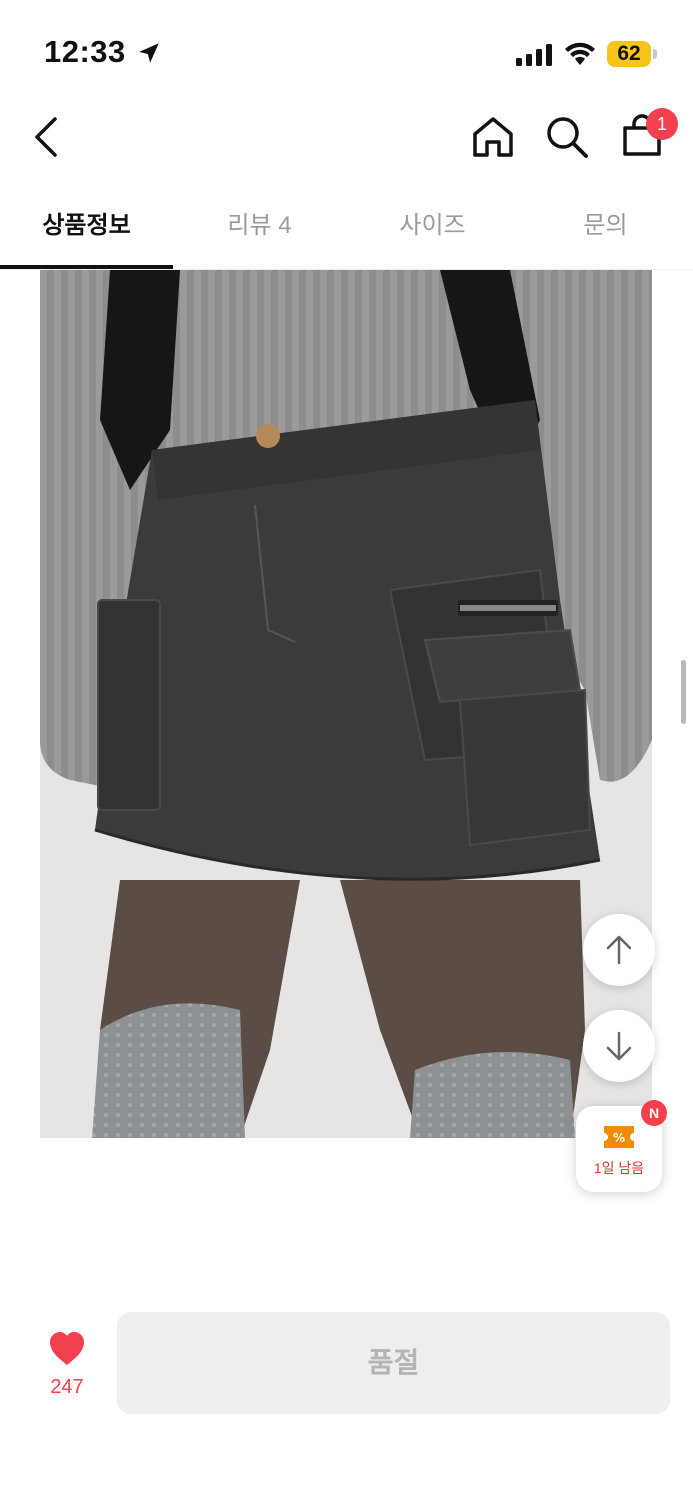  Describe the element at coordinates (67, 1387) in the screenshot. I see `like-count: 247` at that location.